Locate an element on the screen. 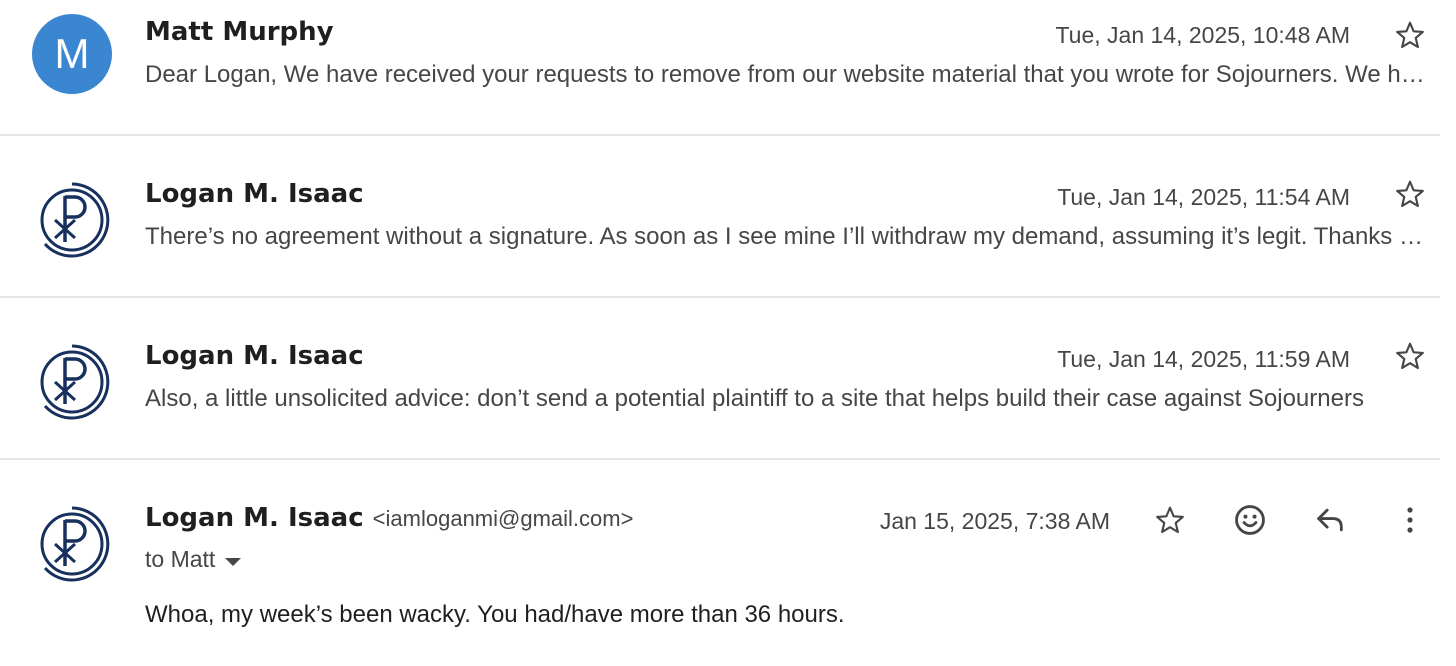  caret-down-icon is located at coordinates (233, 561).